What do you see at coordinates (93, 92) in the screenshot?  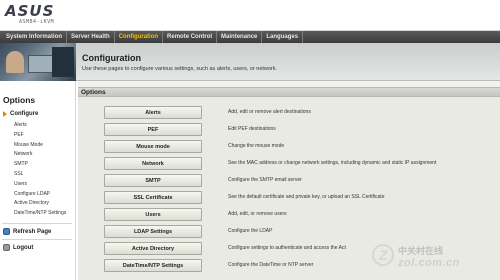 I see `options-title: Options` at bounding box center [93, 92].